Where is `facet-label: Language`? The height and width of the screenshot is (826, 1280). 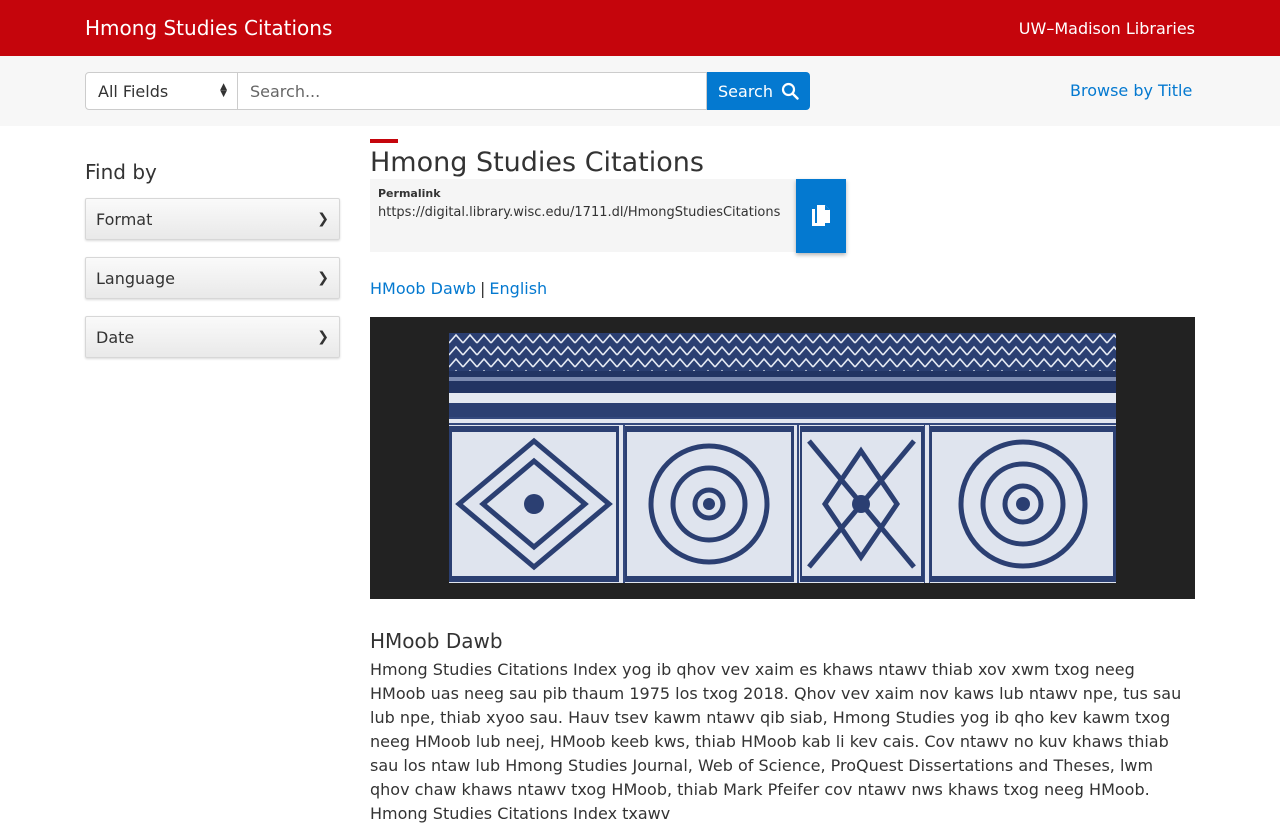
facet-label: Language is located at coordinates (135, 278).